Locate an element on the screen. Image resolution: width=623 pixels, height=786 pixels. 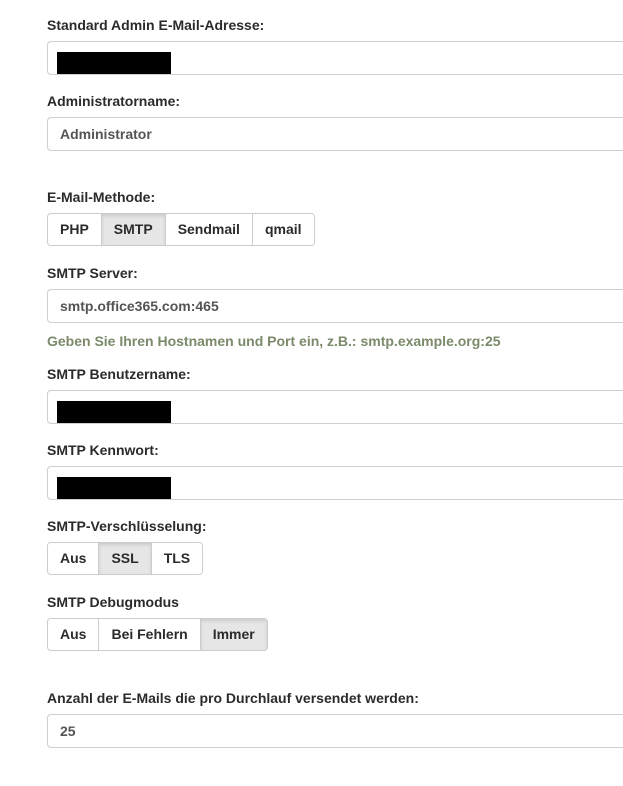
smtp-password-group: SMTP Kennwort: is located at coordinates (335, 470).